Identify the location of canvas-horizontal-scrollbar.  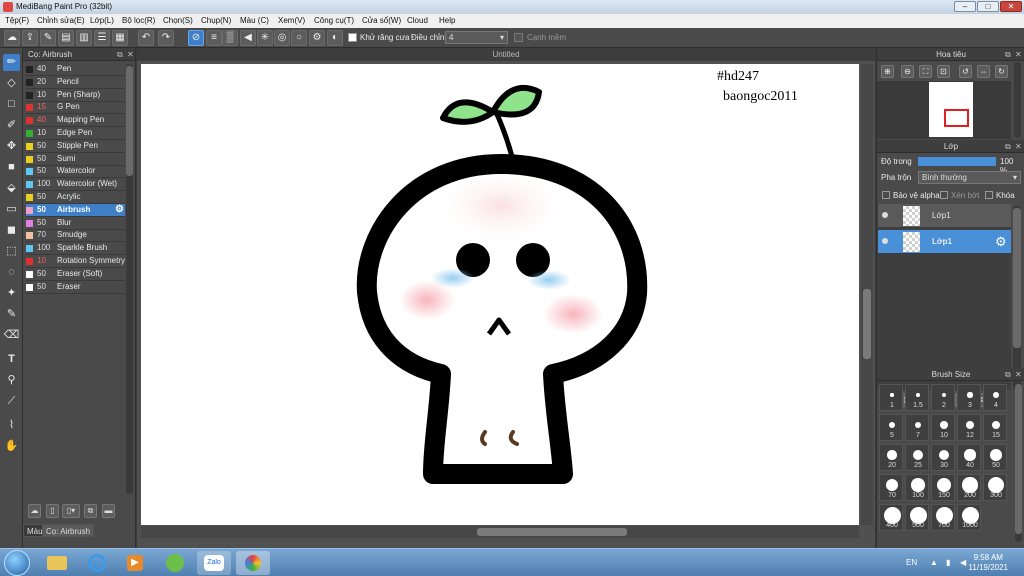
(500, 532).